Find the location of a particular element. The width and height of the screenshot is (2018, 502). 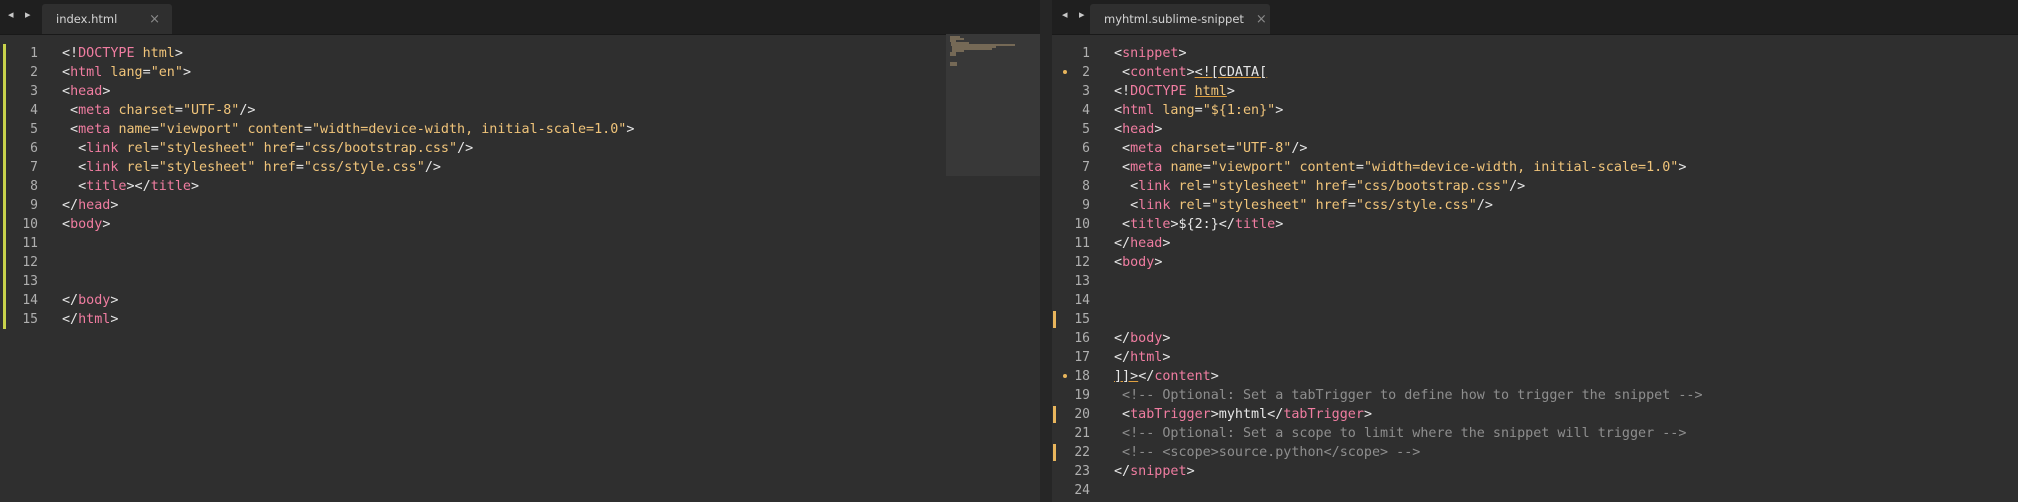

code-token: "width=device-width, initial-scale=1.0" is located at coordinates (469, 129).